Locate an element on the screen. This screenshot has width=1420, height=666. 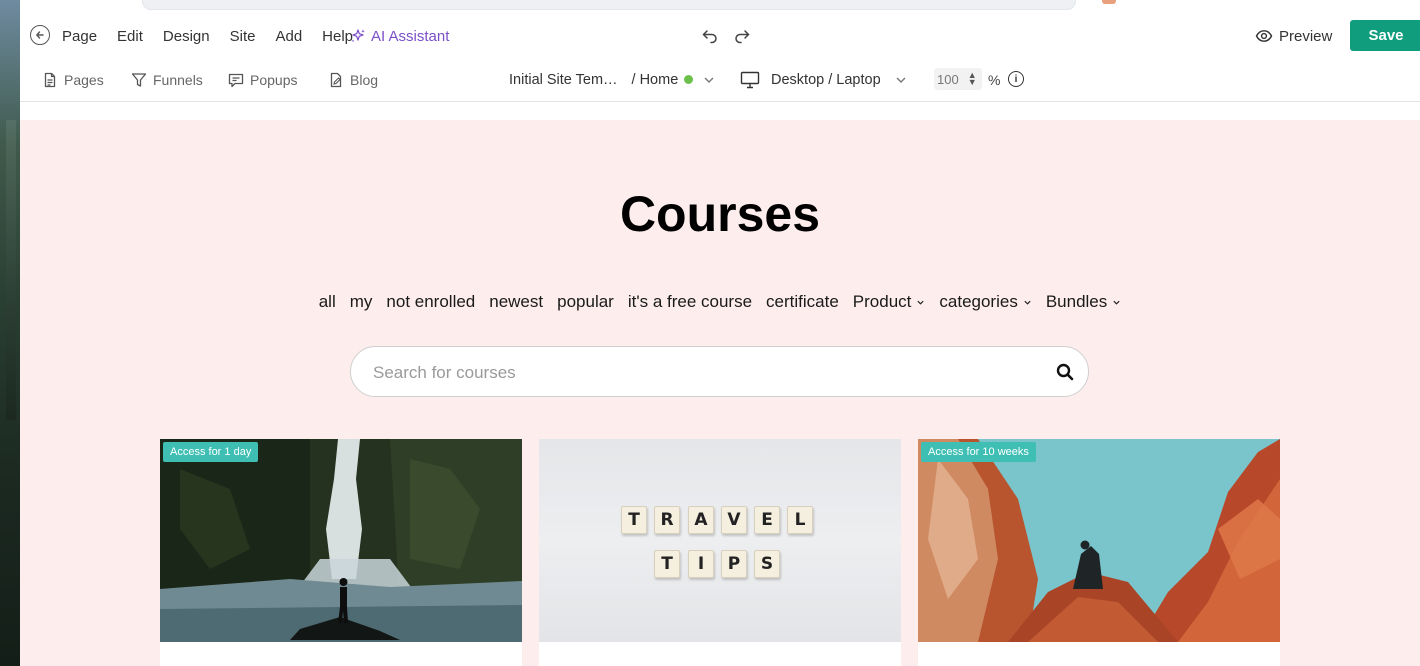
page-selector: Initial Site Tem… / Home is located at coordinates (612, 79).